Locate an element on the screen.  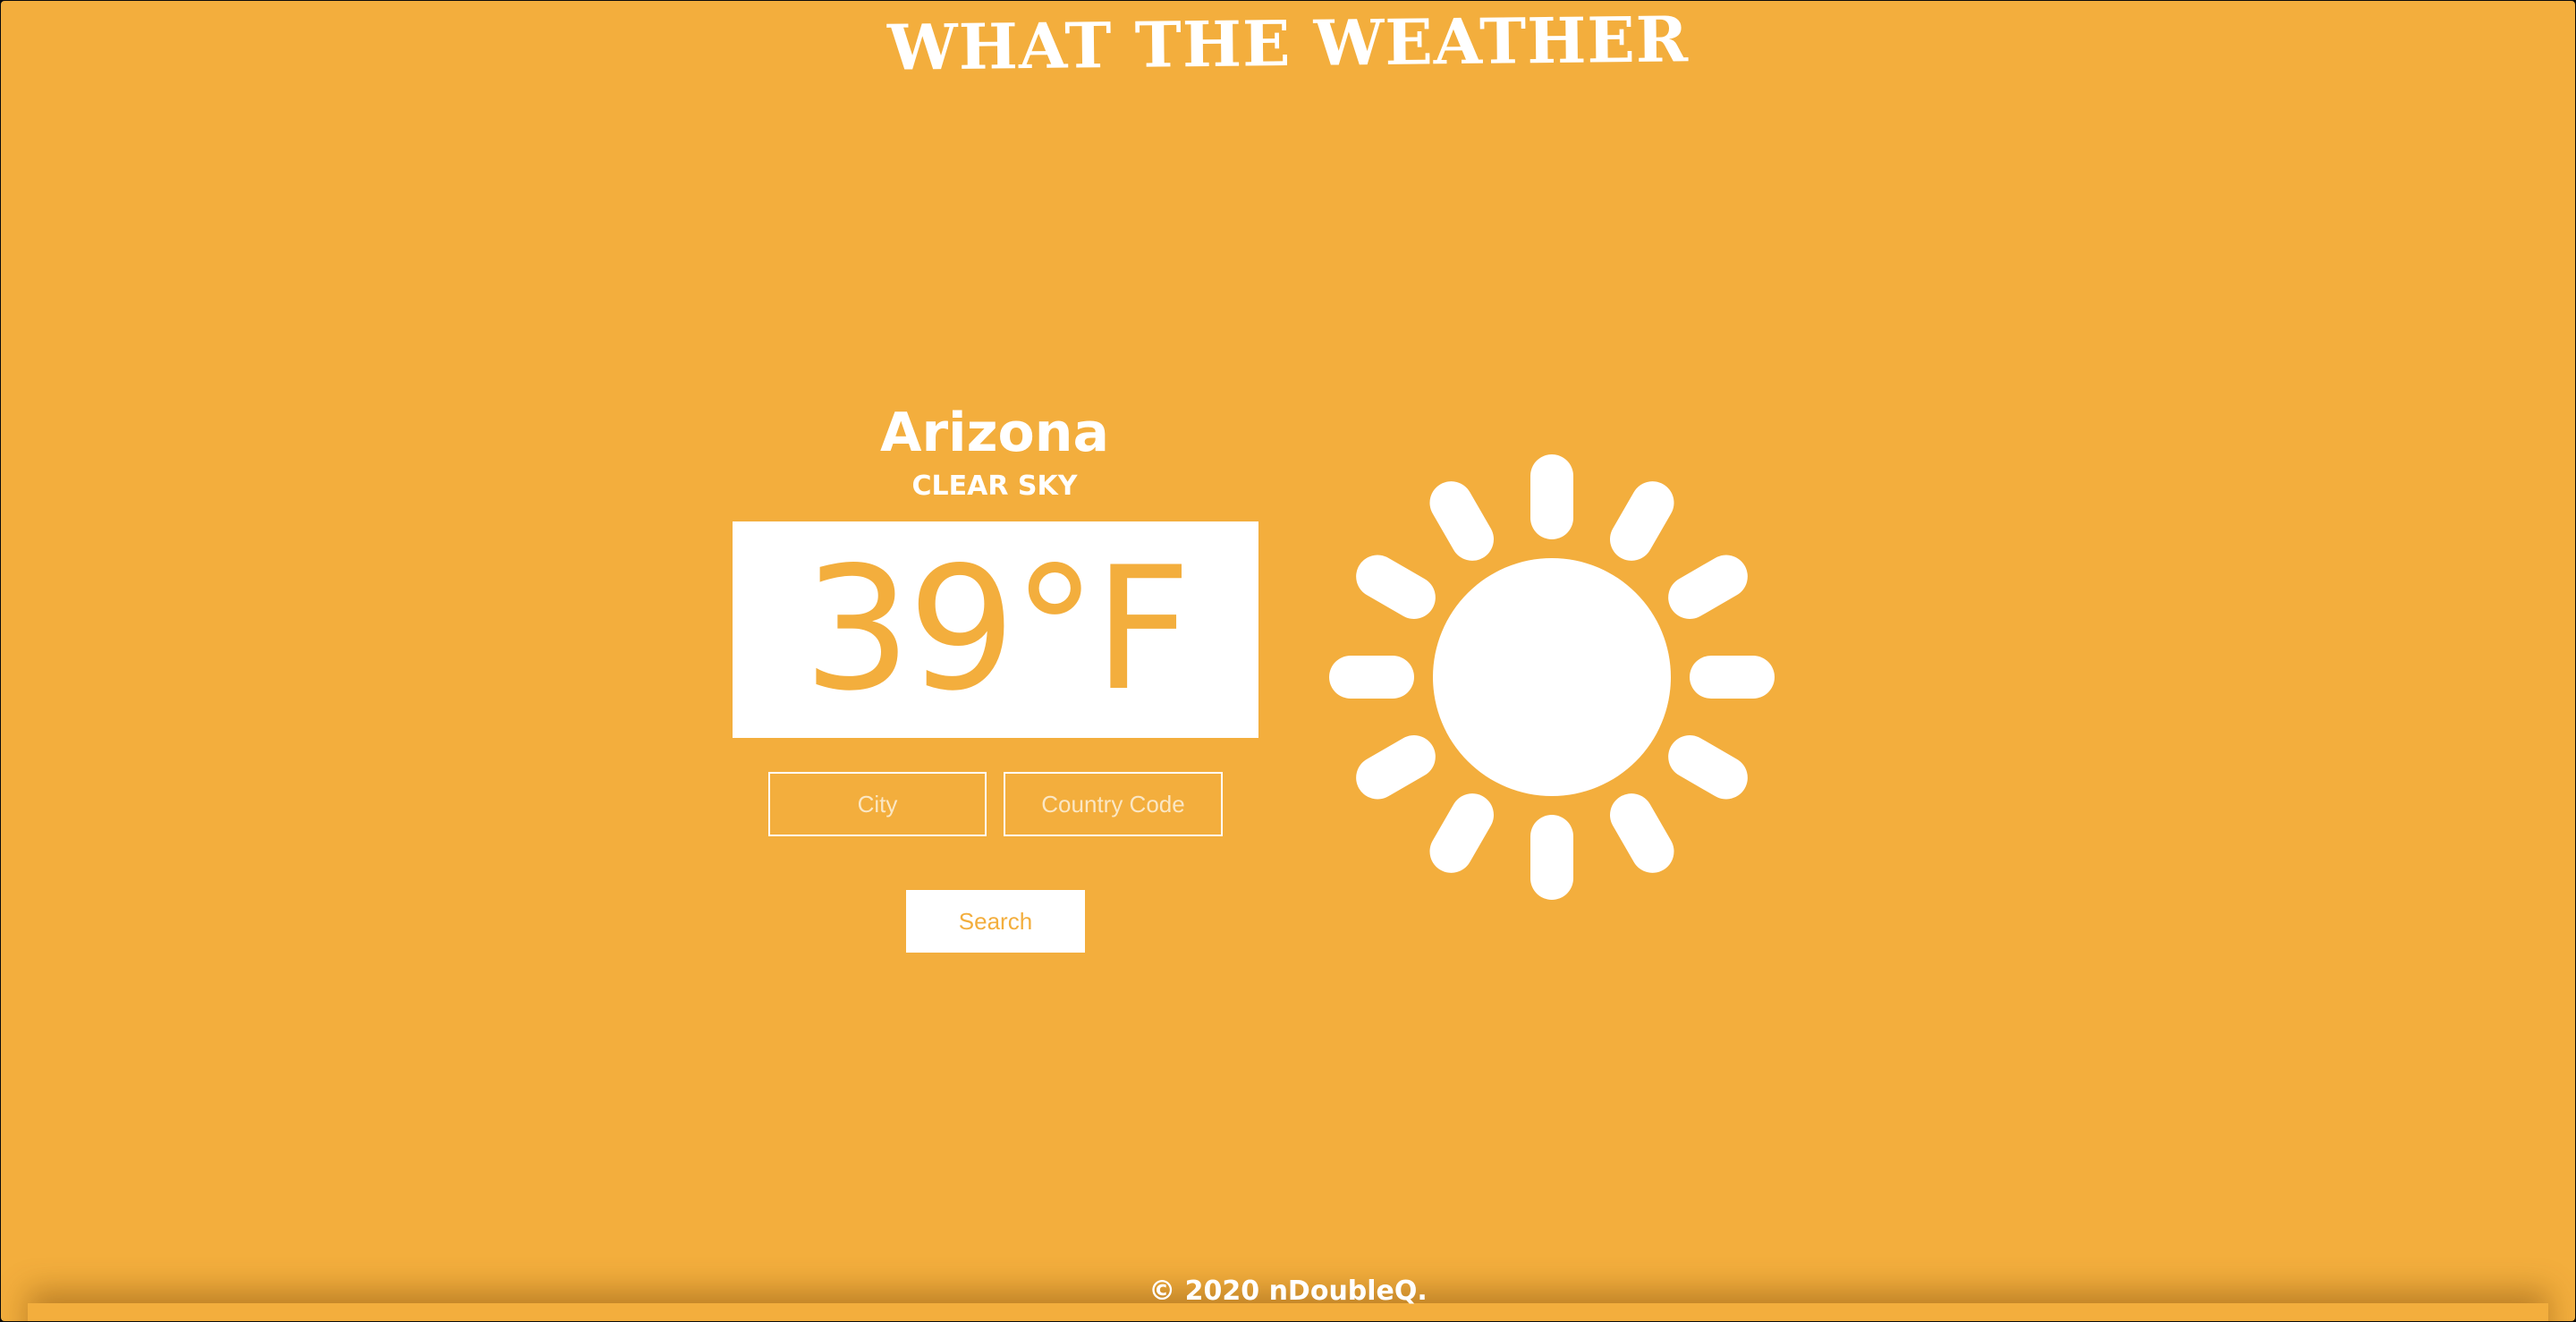
city-input is located at coordinates (877, 804).